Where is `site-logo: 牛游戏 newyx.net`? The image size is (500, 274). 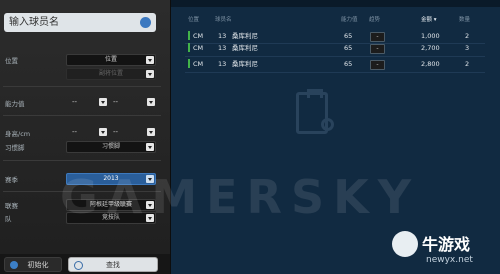 site-logo: 牛游戏 newyx.net is located at coordinates (442, 250).